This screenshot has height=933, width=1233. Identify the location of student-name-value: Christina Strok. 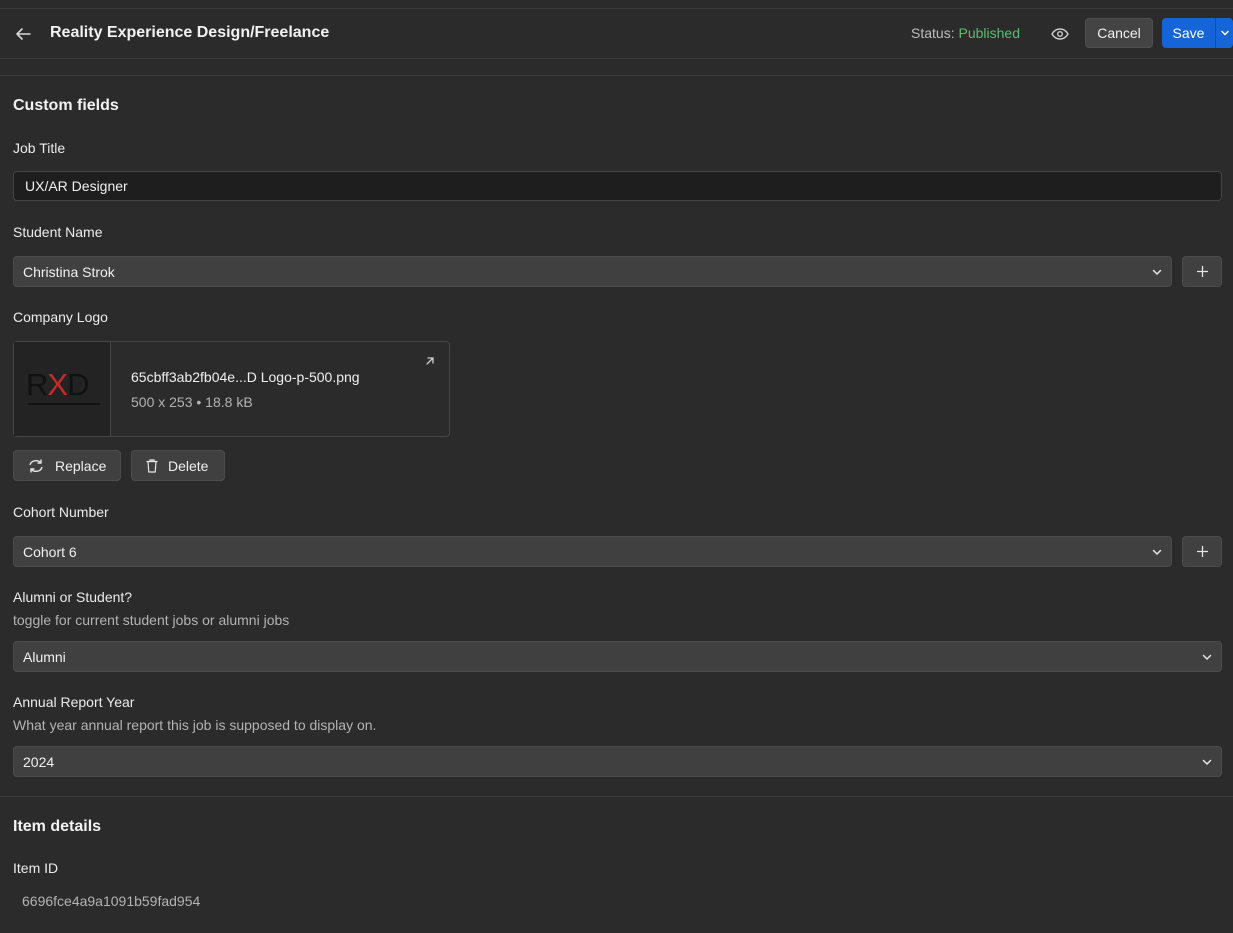
(69, 271).